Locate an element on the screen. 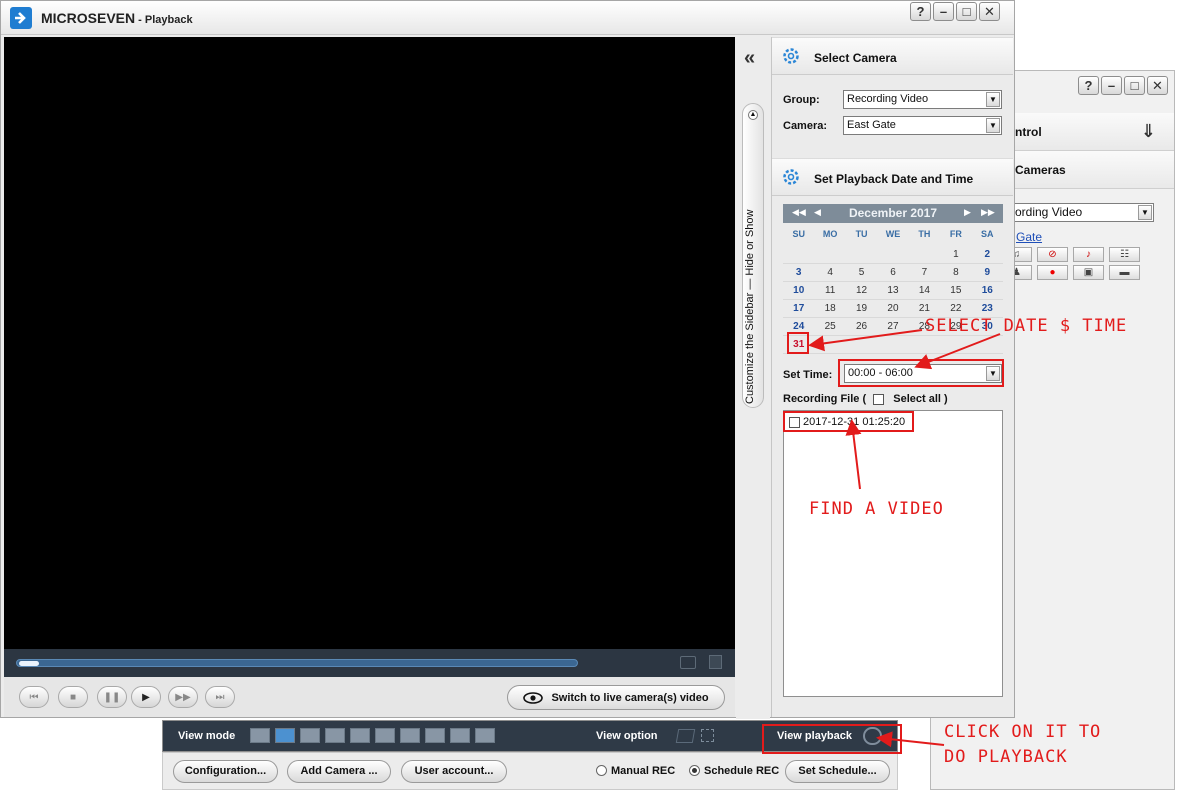 The height and width of the screenshot is (790, 1179). calendar-day: 27 is located at coordinates (893, 327).